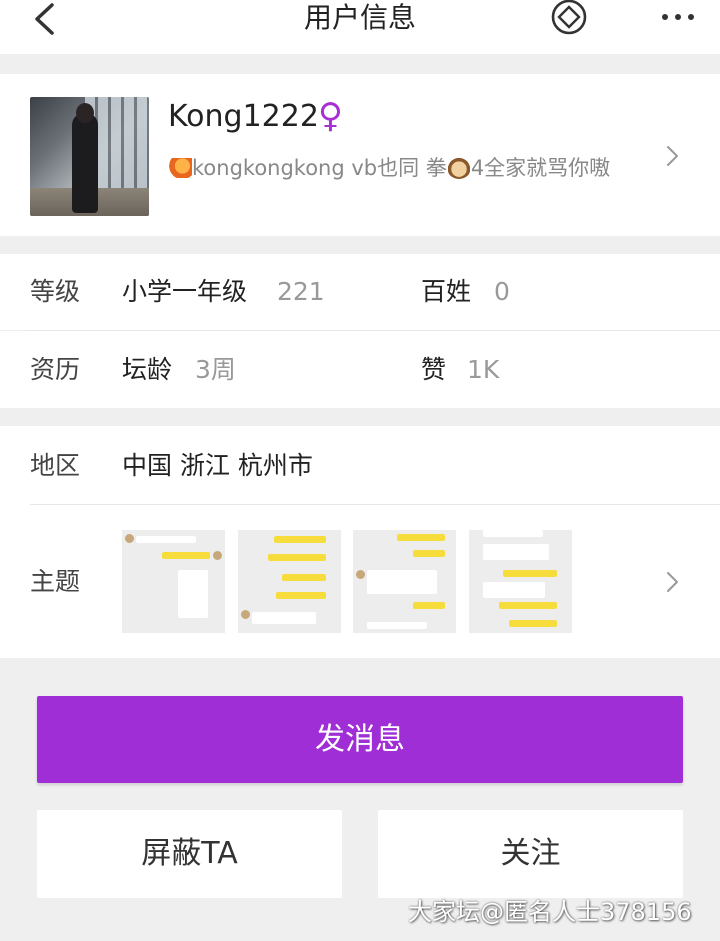  I want to click on rank-key: 百姓, so click(446, 291).